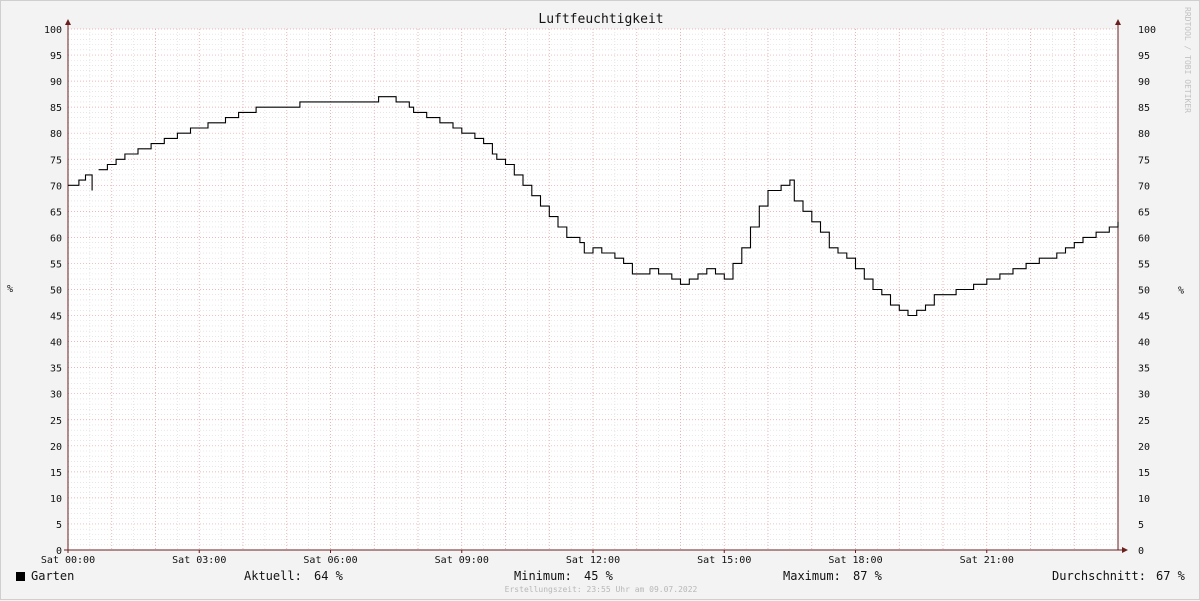 The width and height of the screenshot is (1200, 601). I want to click on legend-max-value: 87 %, so click(867, 576).